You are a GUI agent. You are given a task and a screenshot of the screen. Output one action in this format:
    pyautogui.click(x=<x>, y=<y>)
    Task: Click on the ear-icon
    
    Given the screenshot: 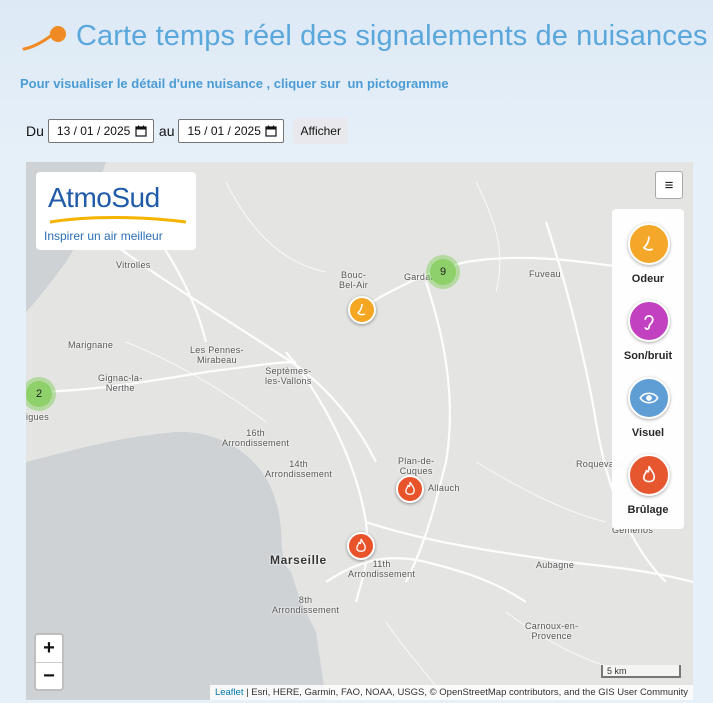 What is the action you would take?
    pyautogui.click(x=649, y=321)
    